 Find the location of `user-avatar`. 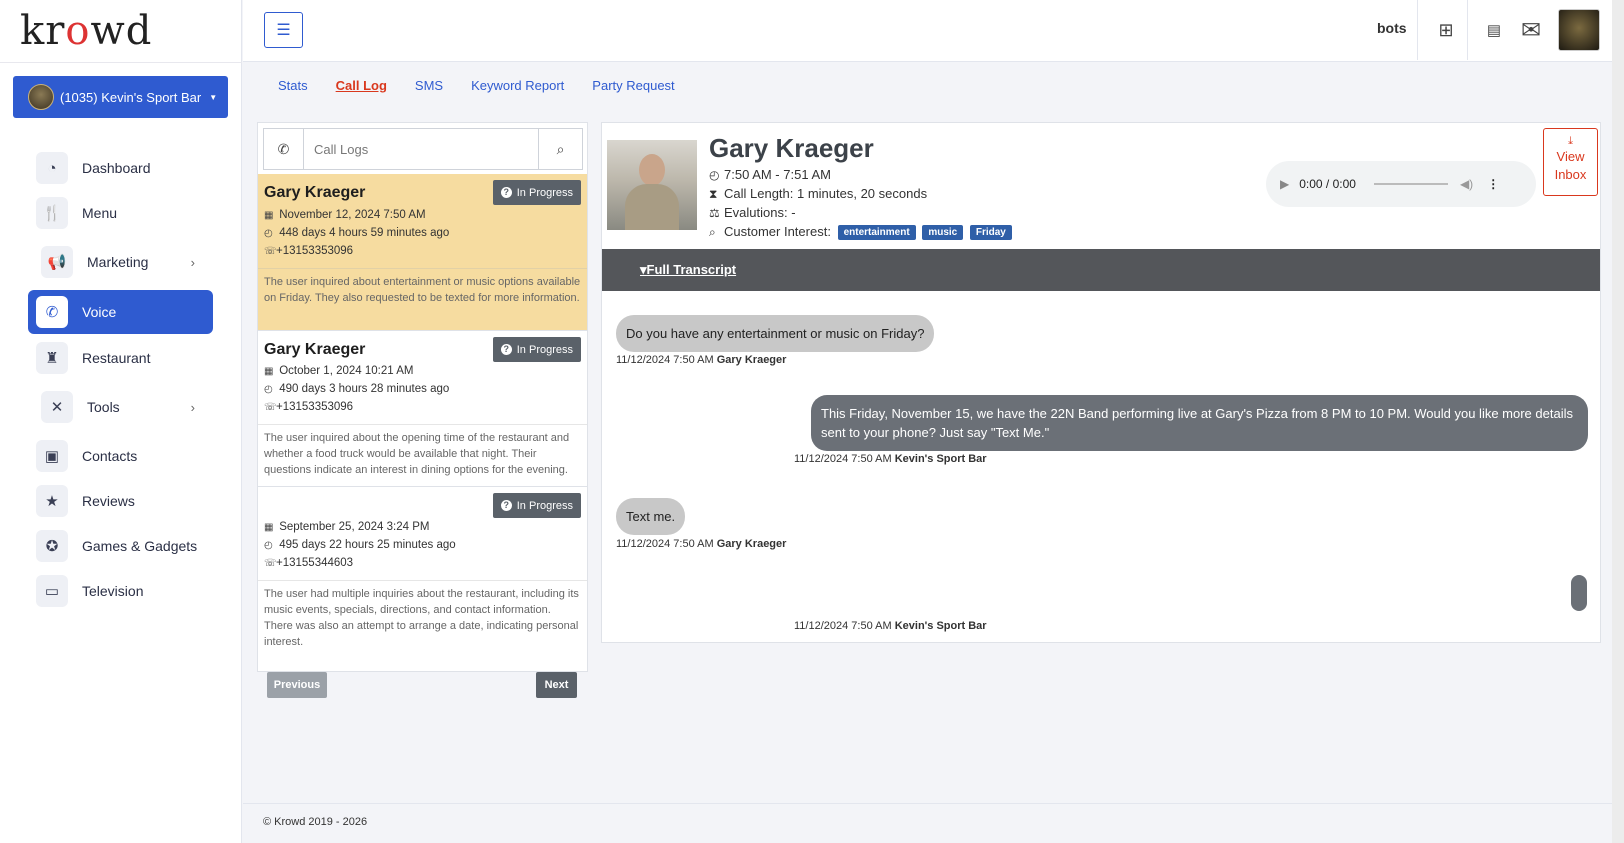

user-avatar is located at coordinates (1579, 30).